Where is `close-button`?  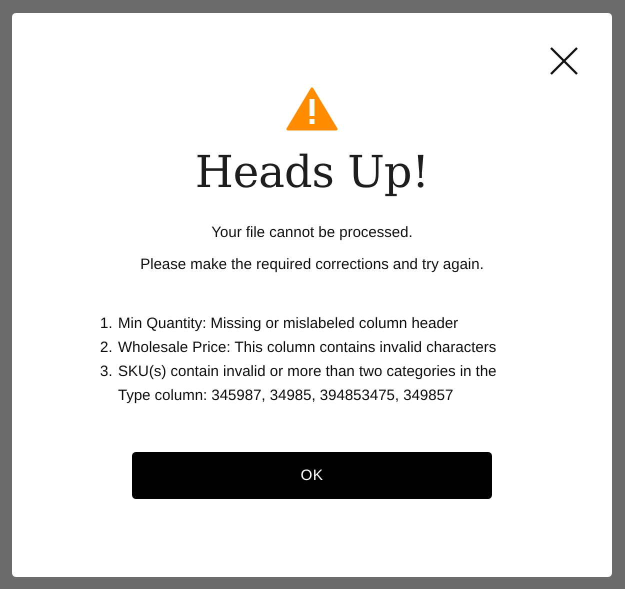
close-button is located at coordinates (564, 61).